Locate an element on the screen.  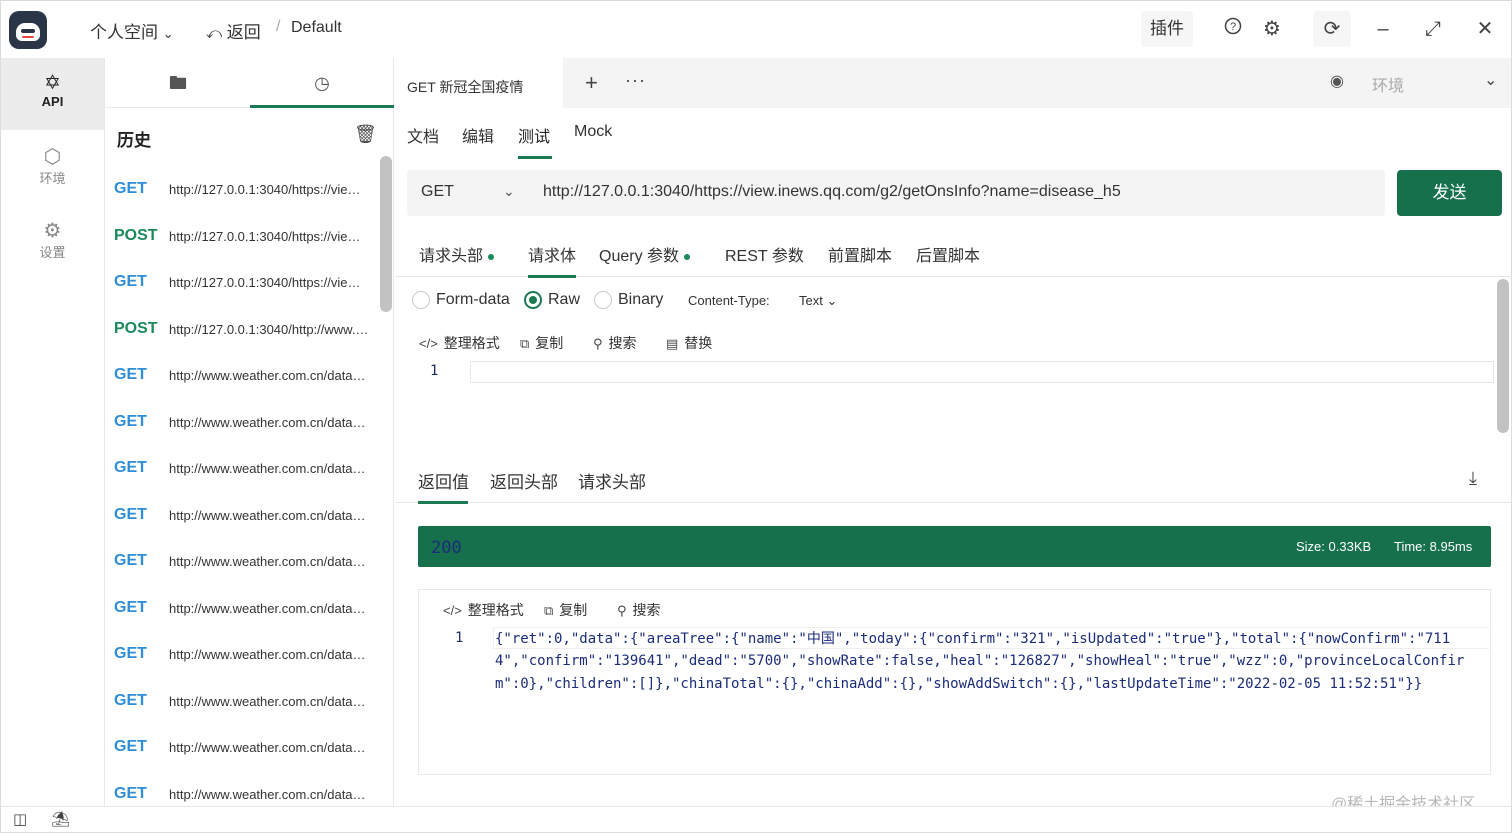
tab-docs: 文档 is located at coordinates (423, 135).